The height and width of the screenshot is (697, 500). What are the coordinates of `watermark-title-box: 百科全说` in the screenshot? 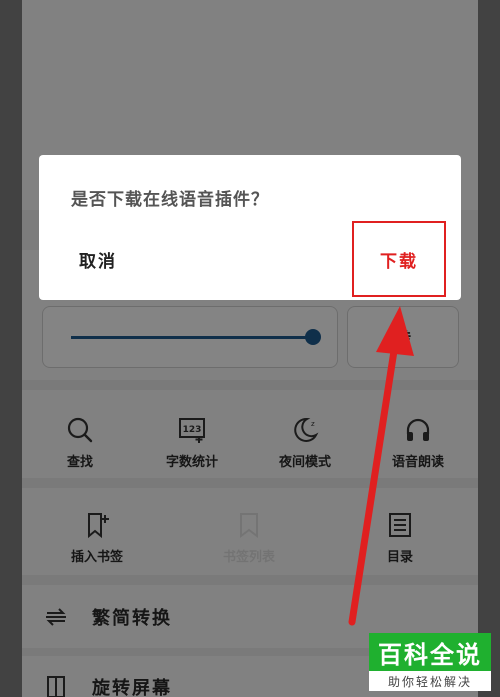 It's located at (430, 652).